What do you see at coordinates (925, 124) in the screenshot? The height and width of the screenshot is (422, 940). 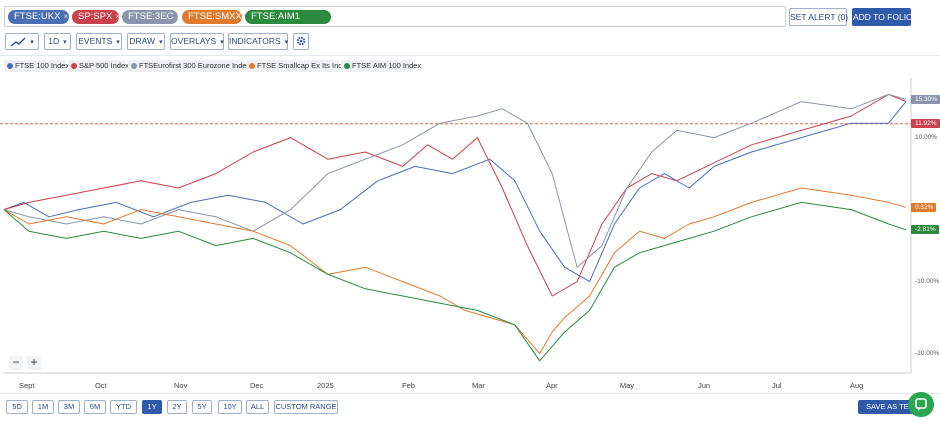 I see `last-value-tag: 11.92%` at bounding box center [925, 124].